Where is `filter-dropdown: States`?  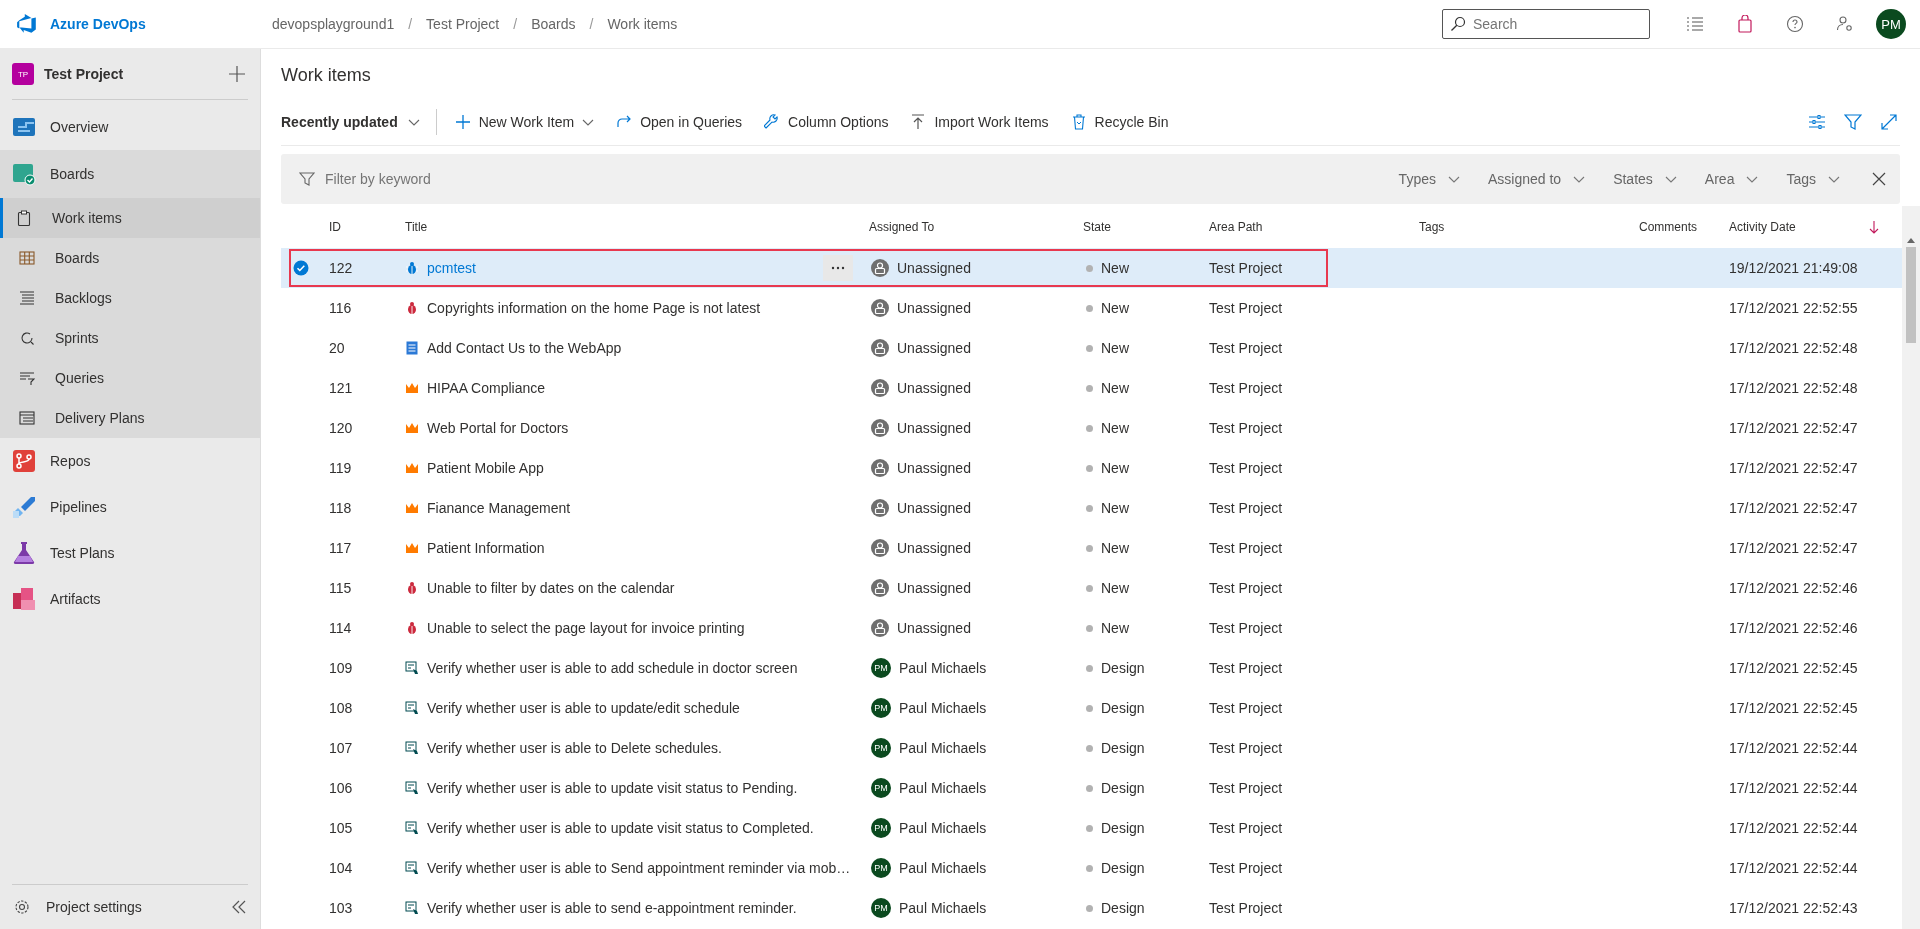 filter-dropdown: States is located at coordinates (1645, 179).